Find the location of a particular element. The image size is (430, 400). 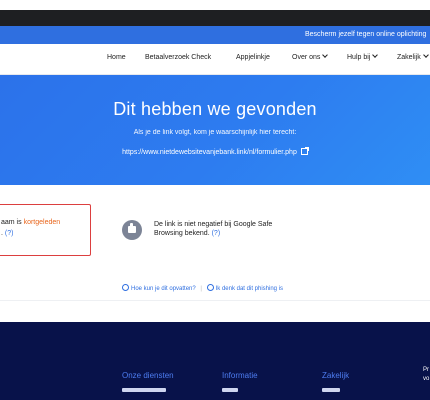

report-phishing-label: Ik denk dat dit phishing is is located at coordinates (249, 289).